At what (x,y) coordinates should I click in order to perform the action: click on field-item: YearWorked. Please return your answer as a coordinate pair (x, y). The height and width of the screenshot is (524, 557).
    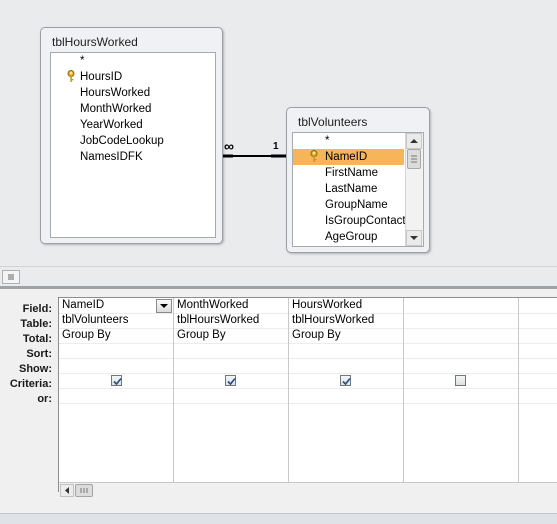
    Looking at the image, I should click on (111, 125).